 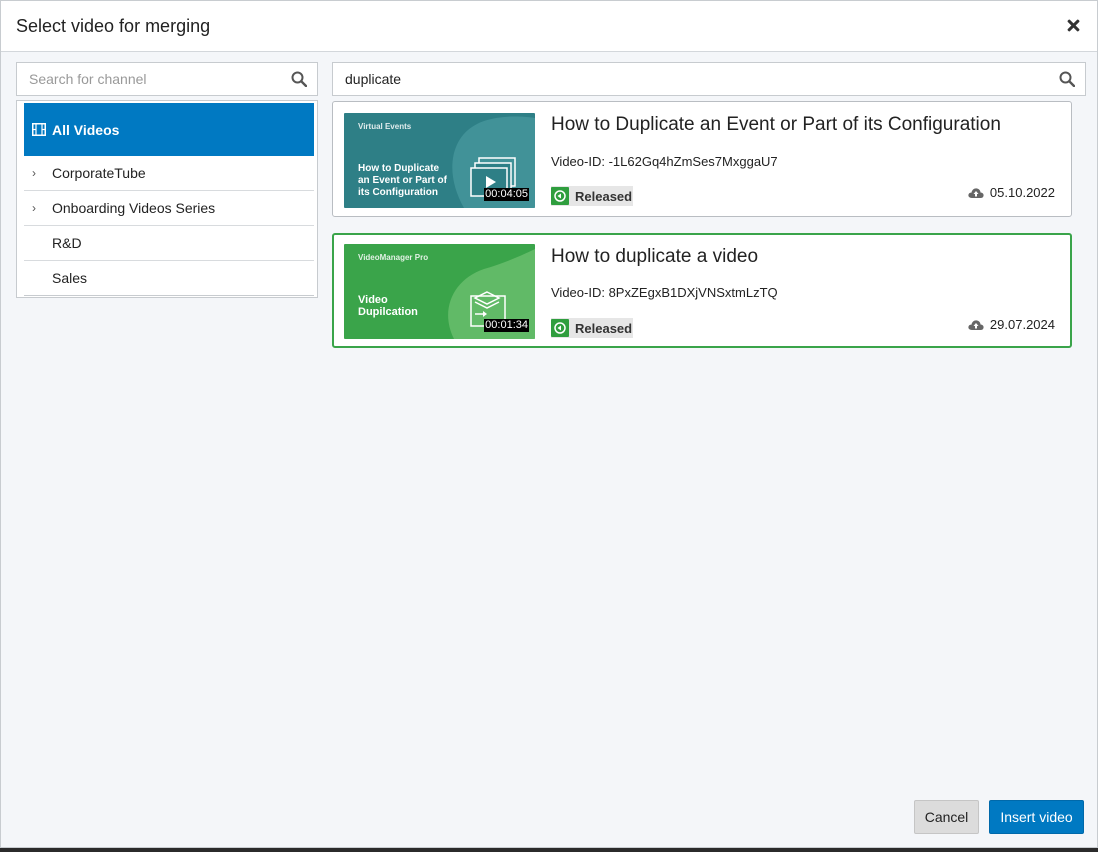 What do you see at coordinates (169, 243) in the screenshot?
I see `channel-item-rnd: R&D` at bounding box center [169, 243].